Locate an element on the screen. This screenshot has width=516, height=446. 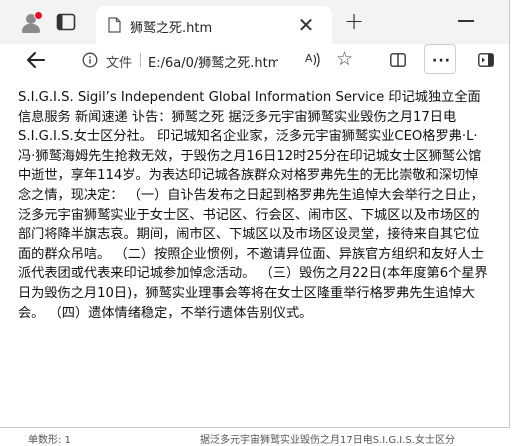
url-text: E:/6a/0/狮鹫之死.htm is located at coordinates (213, 61).